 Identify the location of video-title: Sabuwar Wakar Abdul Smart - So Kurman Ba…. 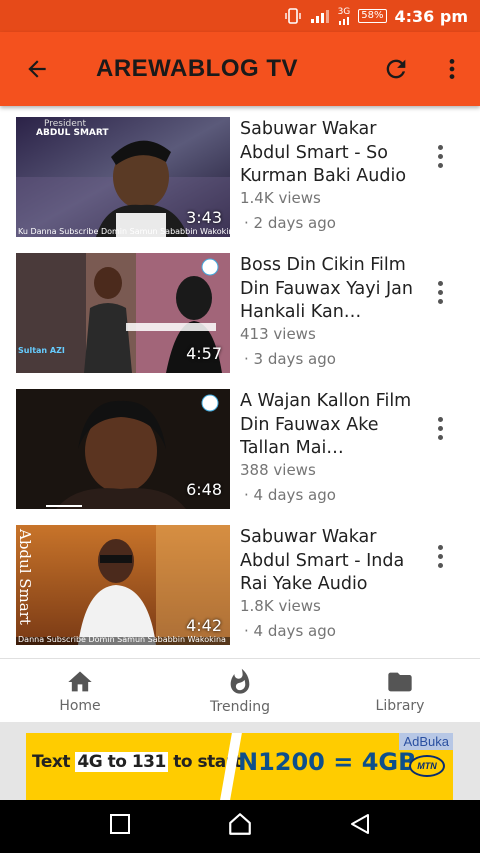
(328, 153).